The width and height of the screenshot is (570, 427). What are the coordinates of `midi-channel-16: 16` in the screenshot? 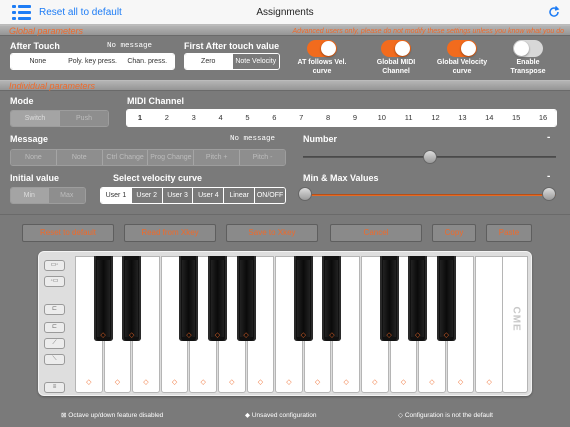 It's located at (543, 118).